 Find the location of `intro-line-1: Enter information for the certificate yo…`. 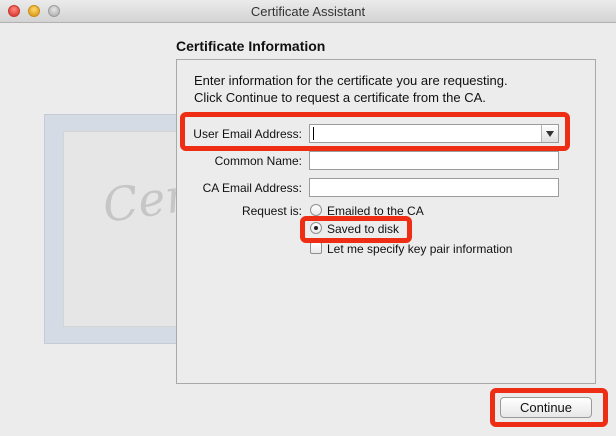

intro-line-1: Enter information for the certificate yo… is located at coordinates (351, 80).